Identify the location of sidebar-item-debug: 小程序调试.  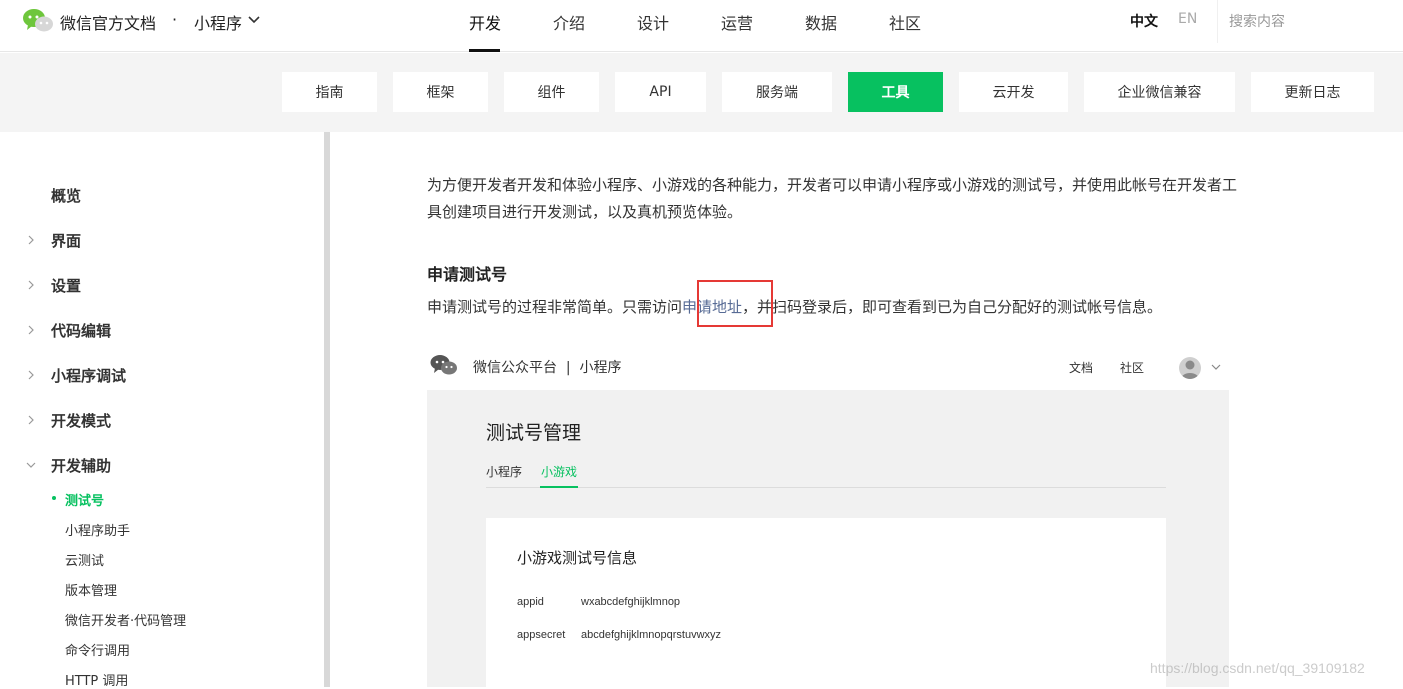
(88, 375).